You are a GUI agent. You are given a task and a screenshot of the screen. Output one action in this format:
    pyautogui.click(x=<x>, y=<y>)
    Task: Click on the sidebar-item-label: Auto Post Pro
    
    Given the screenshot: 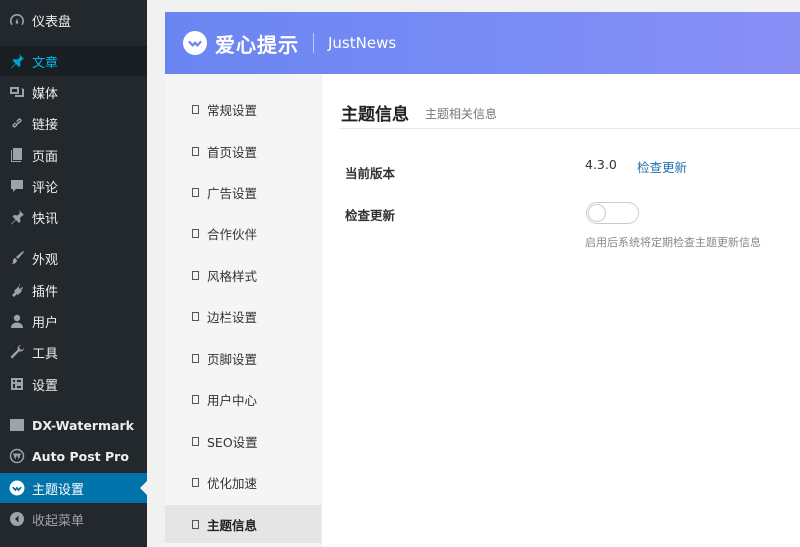 What is the action you would take?
    pyautogui.click(x=80, y=456)
    